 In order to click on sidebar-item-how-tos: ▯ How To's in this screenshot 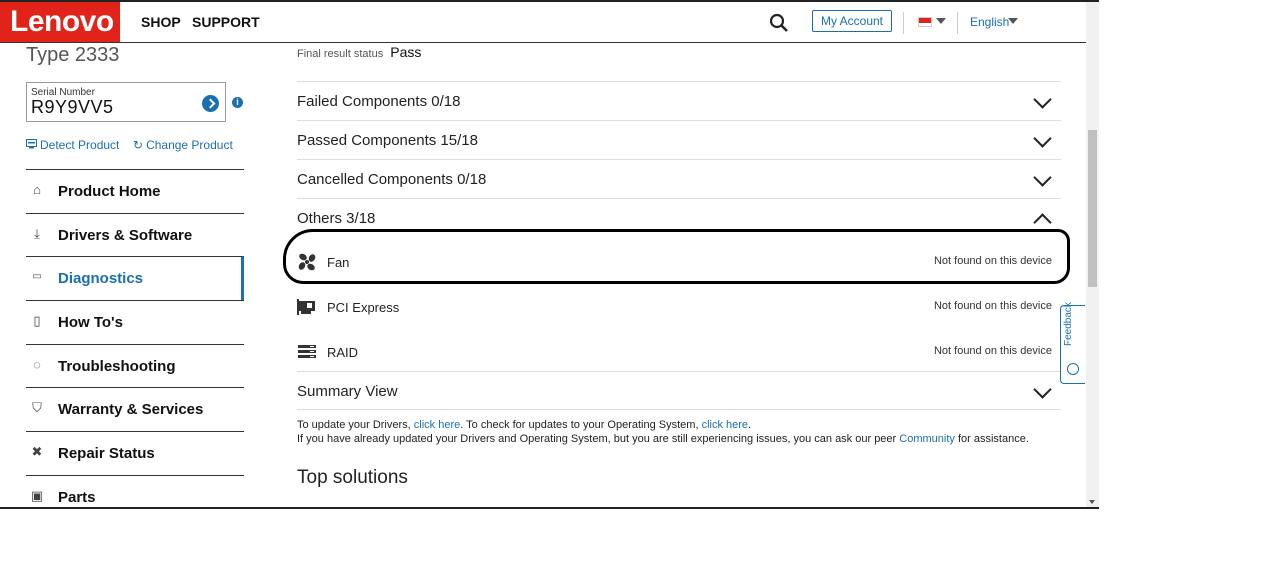, I will do `click(135, 322)`.